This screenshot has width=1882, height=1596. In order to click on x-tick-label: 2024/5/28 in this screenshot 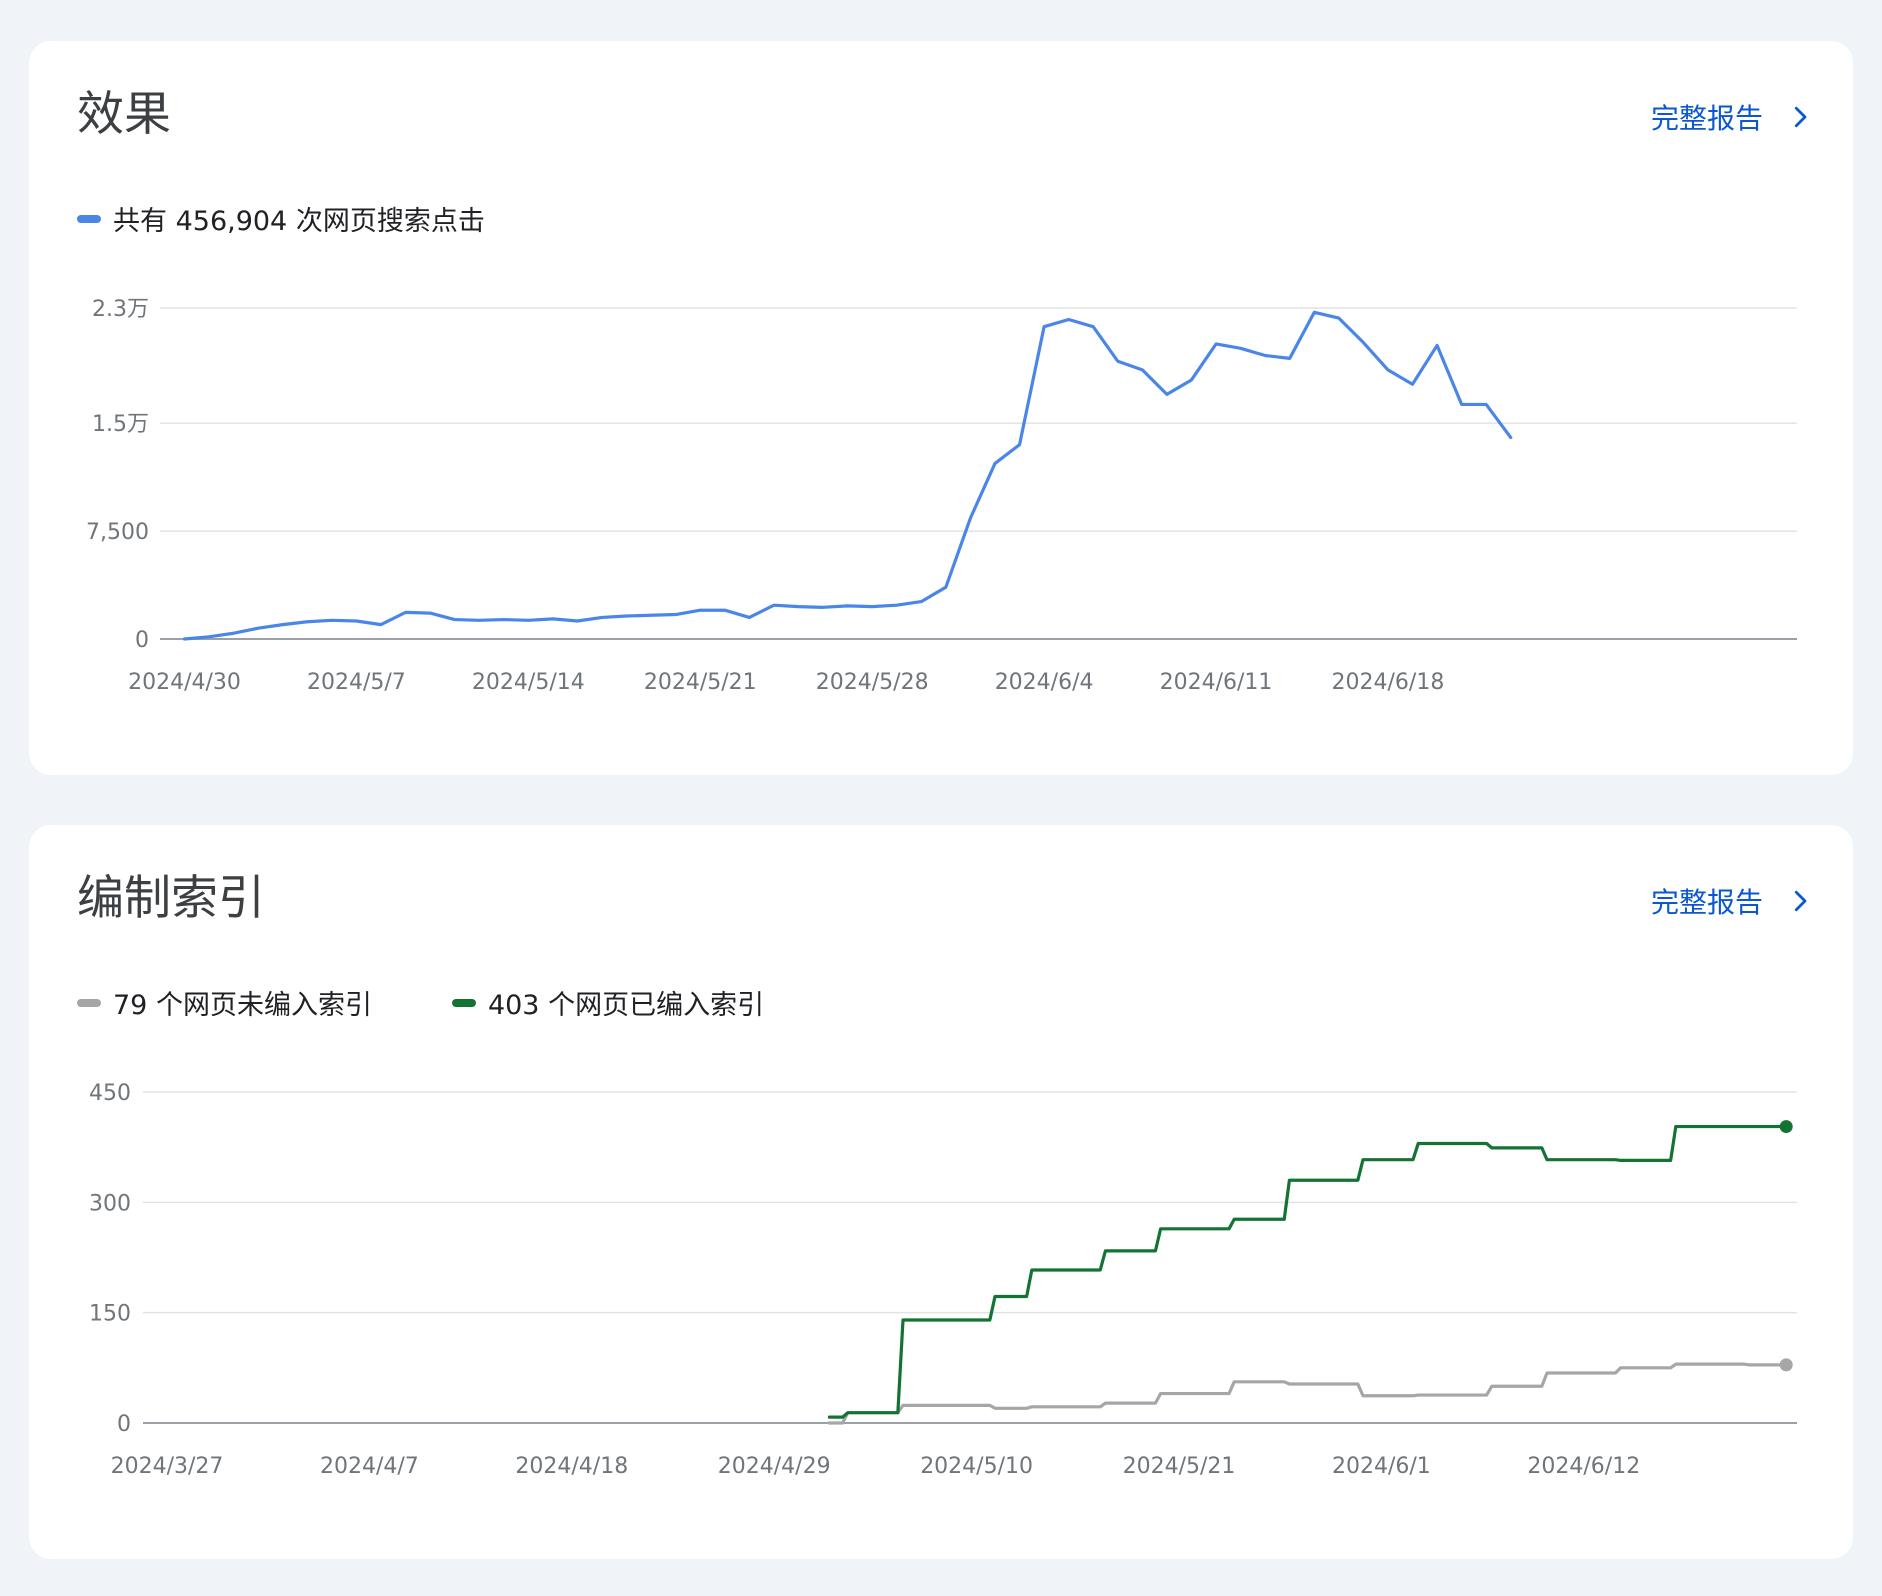, I will do `click(872, 682)`.